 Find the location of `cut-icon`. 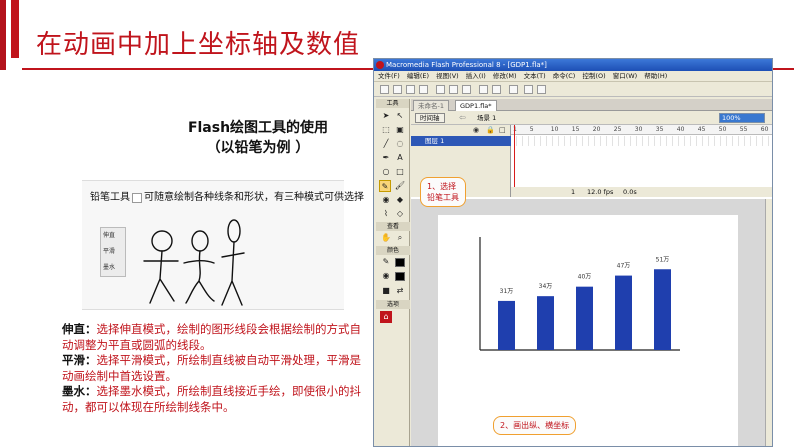

cut-icon is located at coordinates (440, 89).